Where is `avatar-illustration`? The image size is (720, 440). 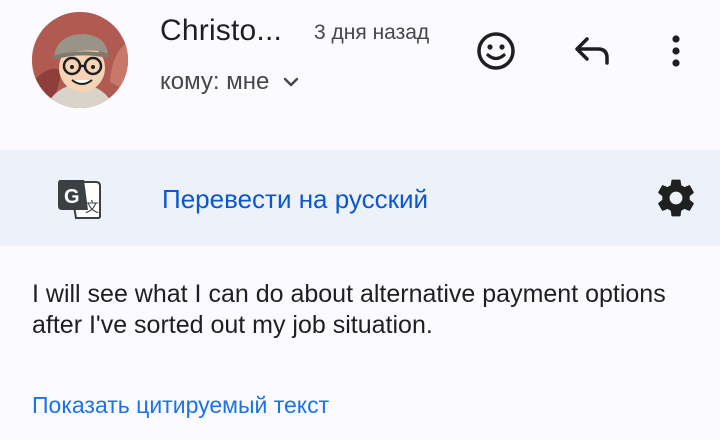 avatar-illustration is located at coordinates (80, 60).